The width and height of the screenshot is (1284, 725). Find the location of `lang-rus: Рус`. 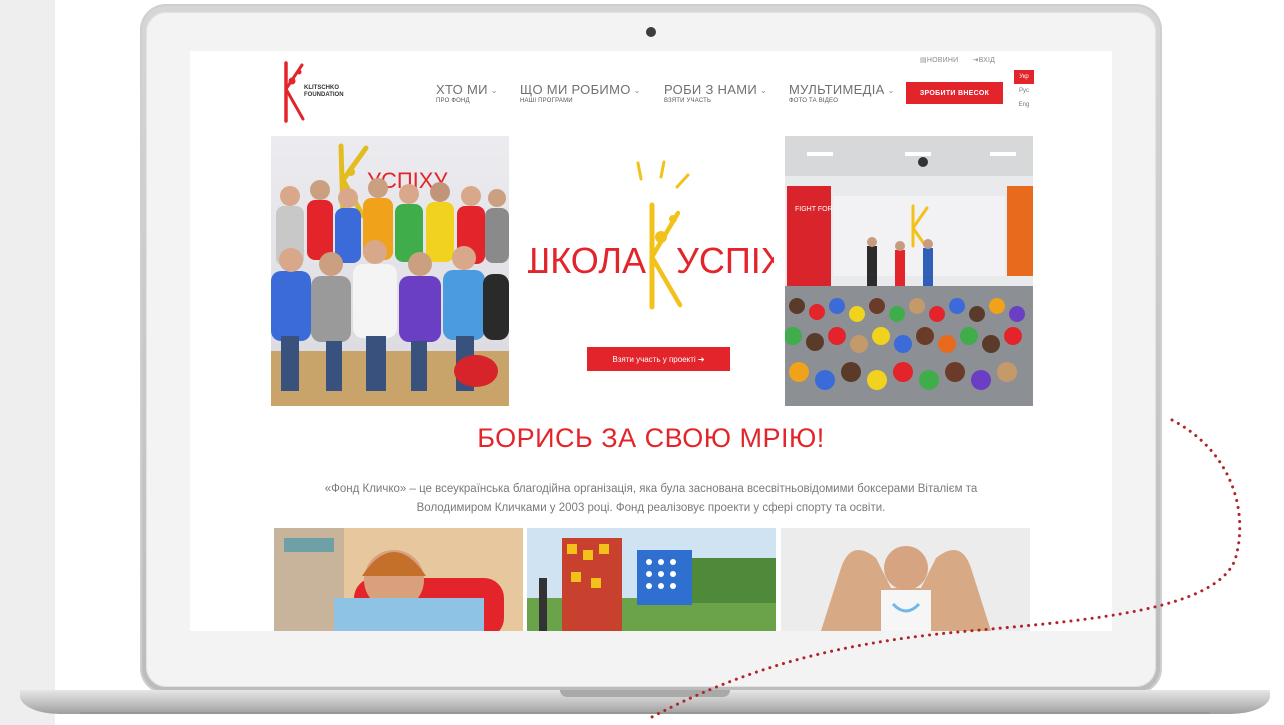

lang-rus: Рус is located at coordinates (1024, 91).